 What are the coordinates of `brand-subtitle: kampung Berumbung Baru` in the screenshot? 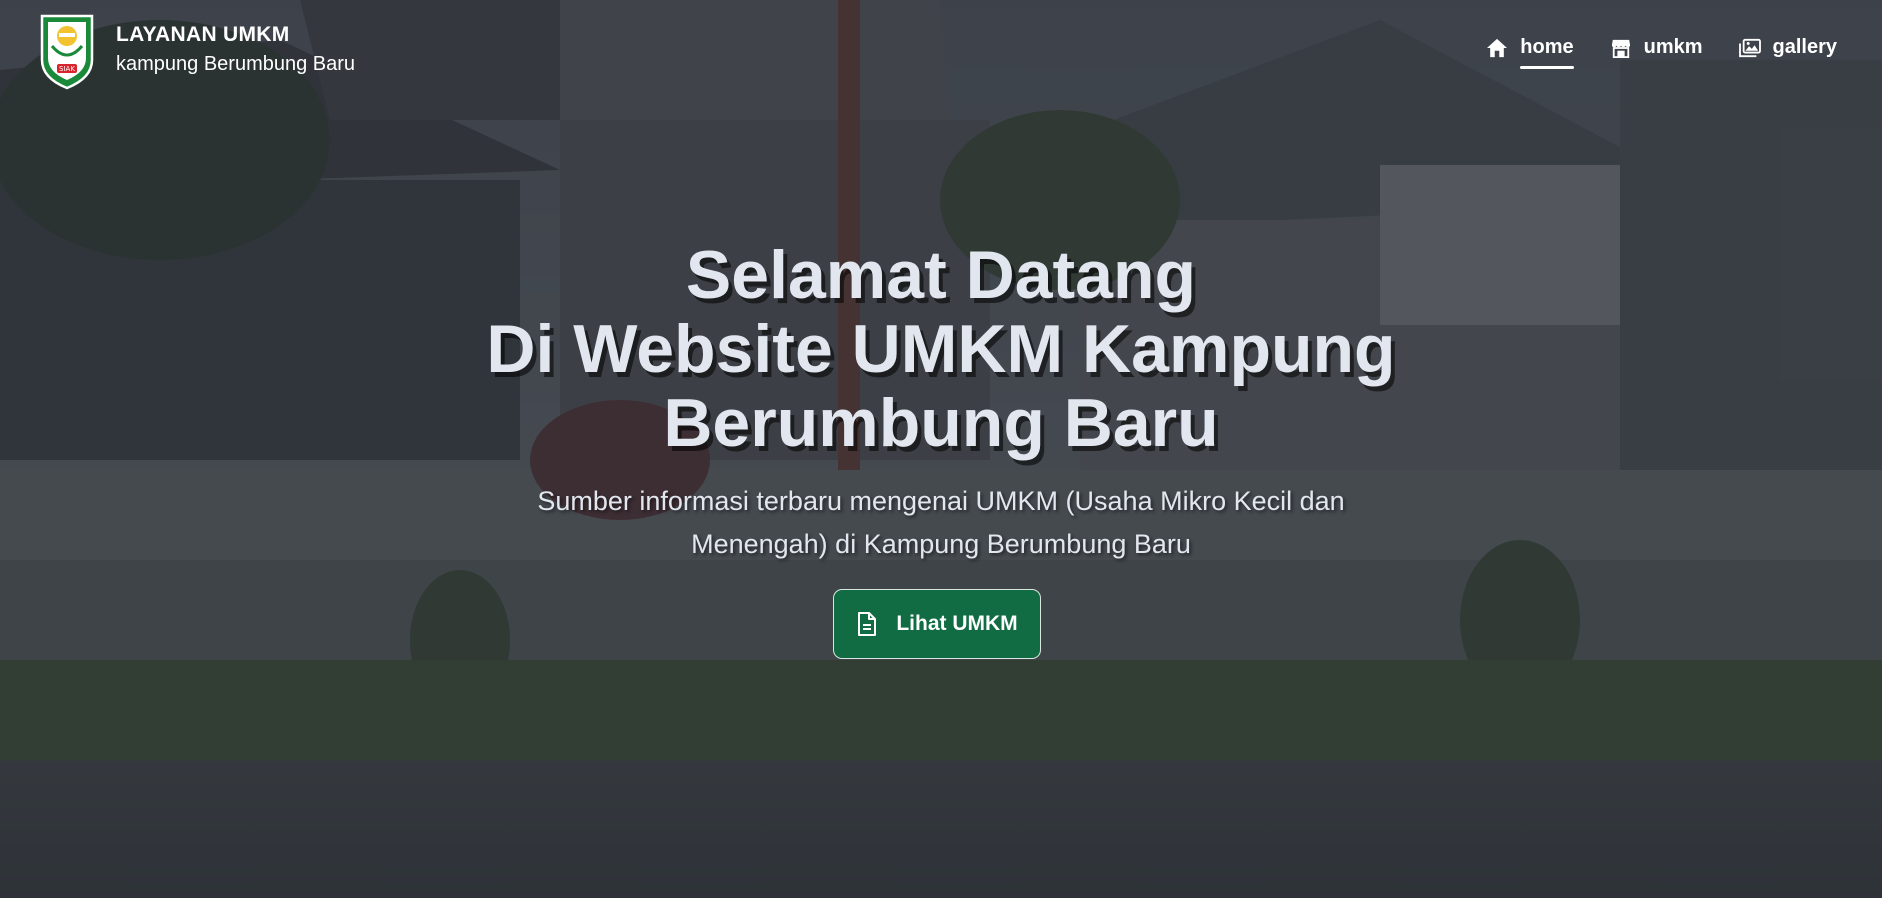 It's located at (236, 64).